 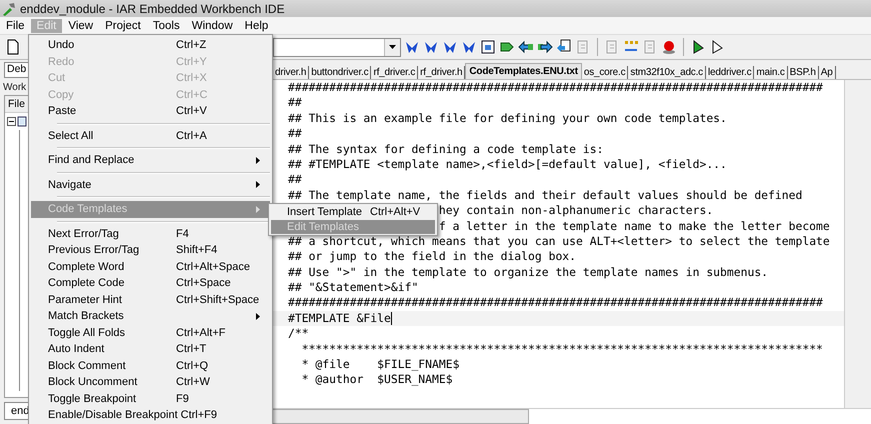 I want to click on code-line: f a letter in the template name to make the letter become, so click(x=634, y=225).